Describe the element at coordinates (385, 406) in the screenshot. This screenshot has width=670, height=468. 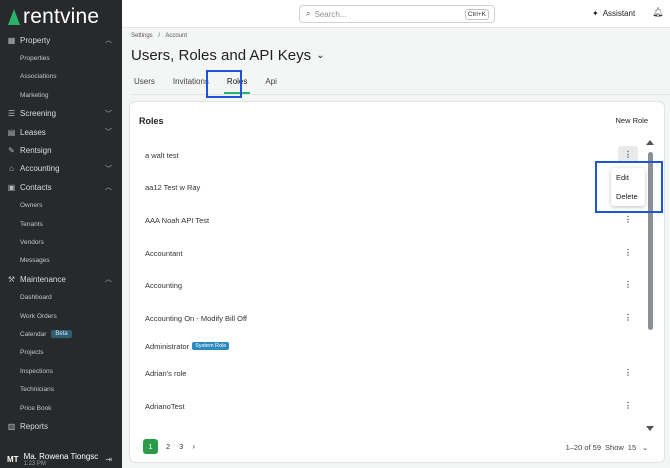
I see `list-item: AdrianoTest ⋮` at that location.